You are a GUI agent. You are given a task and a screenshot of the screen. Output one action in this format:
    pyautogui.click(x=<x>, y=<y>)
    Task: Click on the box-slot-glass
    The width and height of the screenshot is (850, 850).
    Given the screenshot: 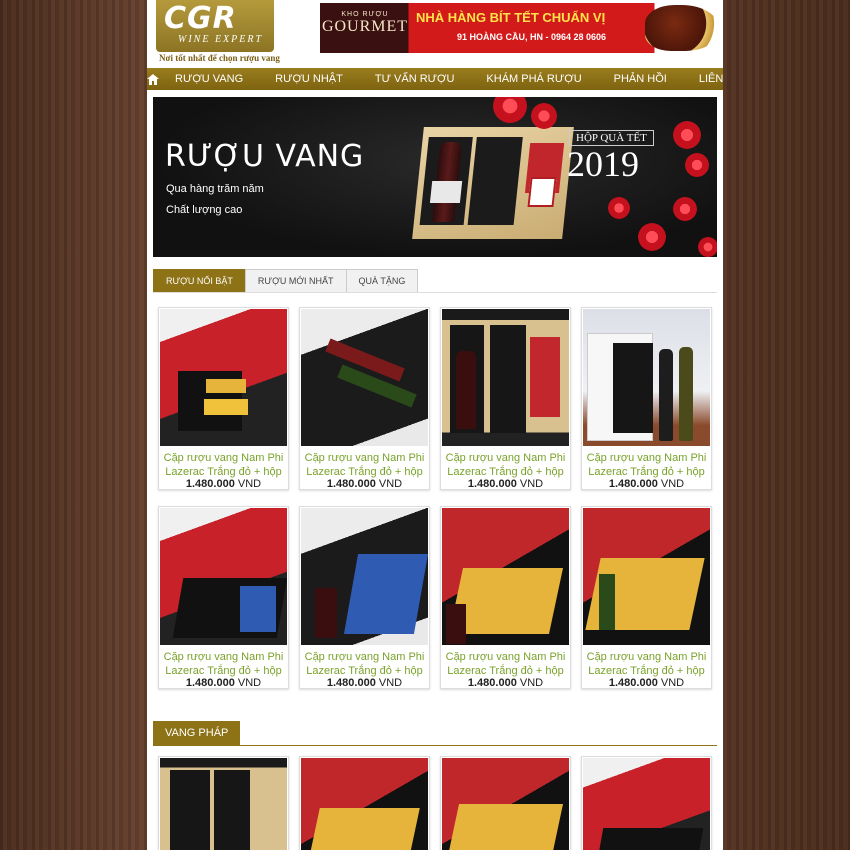 What is the action you would take?
    pyautogui.click(x=495, y=181)
    